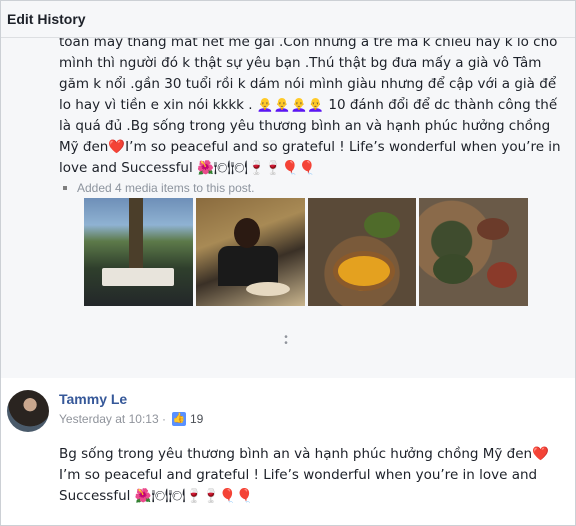 Image resolution: width=576 pixels, height=526 pixels. I want to click on photo-soup-bowl, so click(363, 271).